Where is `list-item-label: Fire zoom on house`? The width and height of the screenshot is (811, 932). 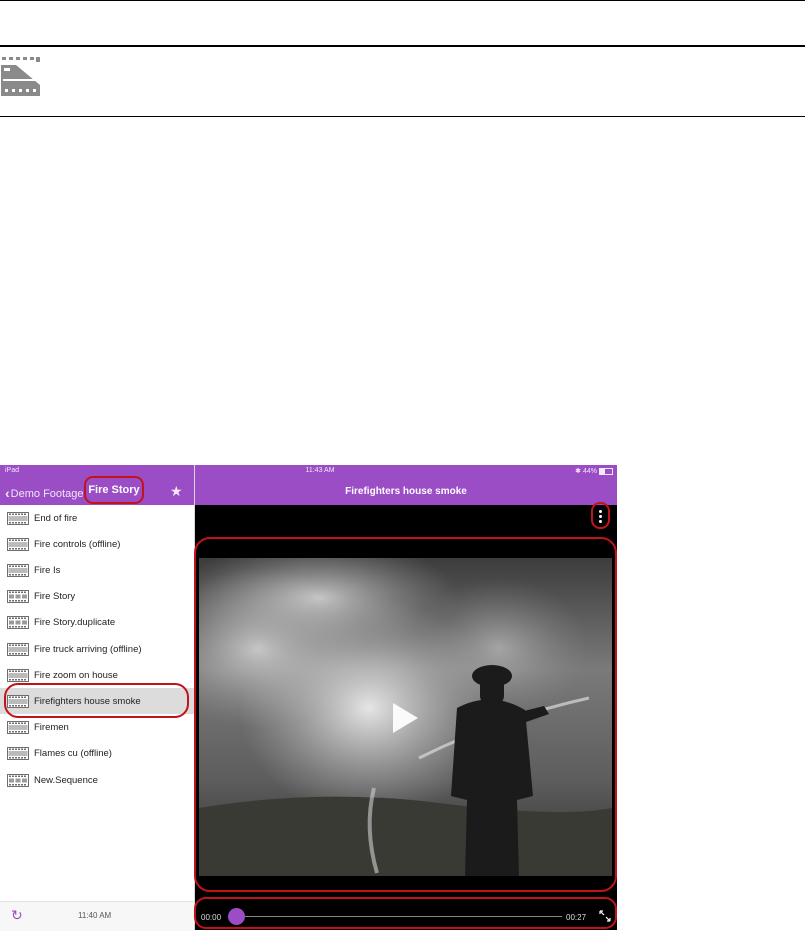 list-item-label: Fire zoom on house is located at coordinates (76, 675).